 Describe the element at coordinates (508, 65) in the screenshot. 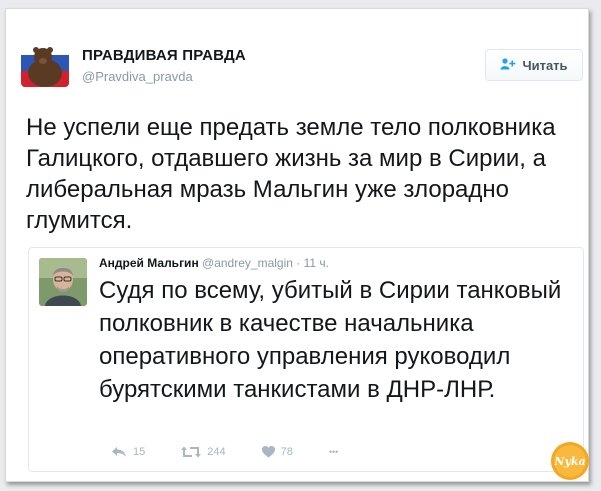

I see `add-user-icon` at that location.